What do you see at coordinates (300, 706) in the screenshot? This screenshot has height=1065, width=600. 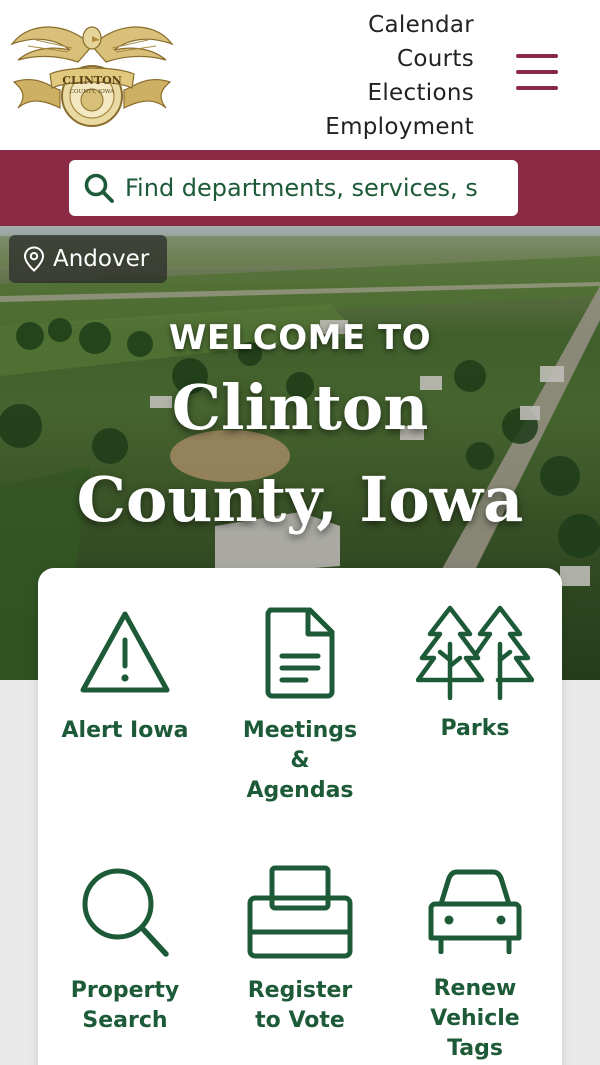 I see `quick-link-meetings-agendas: Meetings & Agendas` at bounding box center [300, 706].